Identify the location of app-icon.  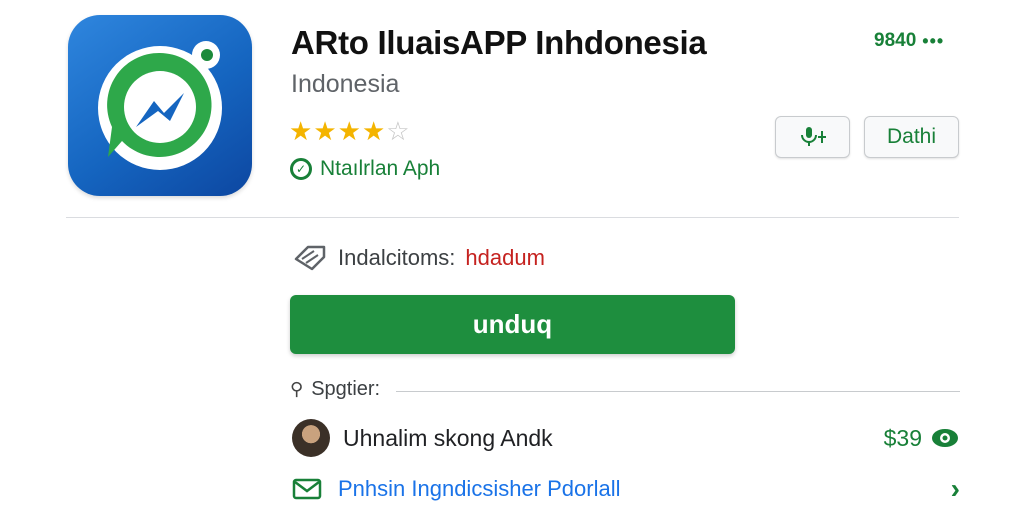
(160, 105).